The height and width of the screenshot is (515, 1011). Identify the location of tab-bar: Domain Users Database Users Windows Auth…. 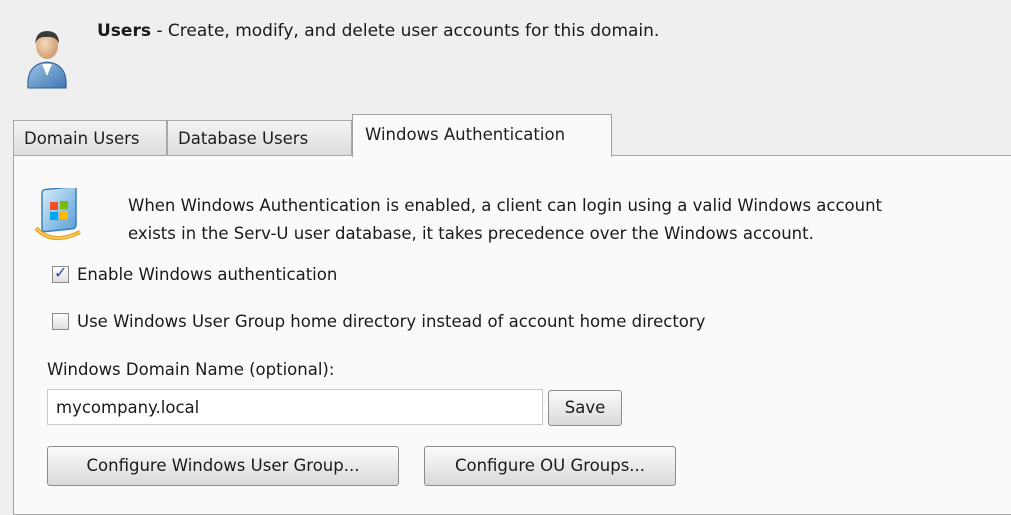
(512, 134).